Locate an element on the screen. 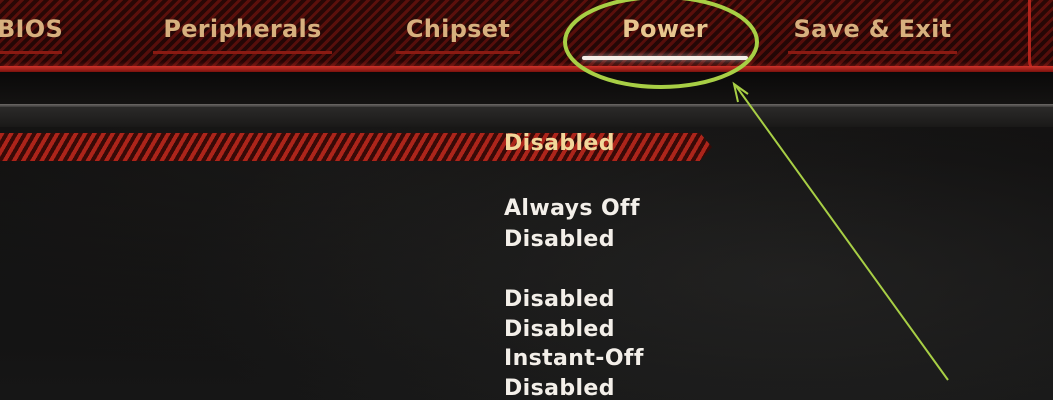  tab-chipset: Chipset is located at coordinates (458, 31).